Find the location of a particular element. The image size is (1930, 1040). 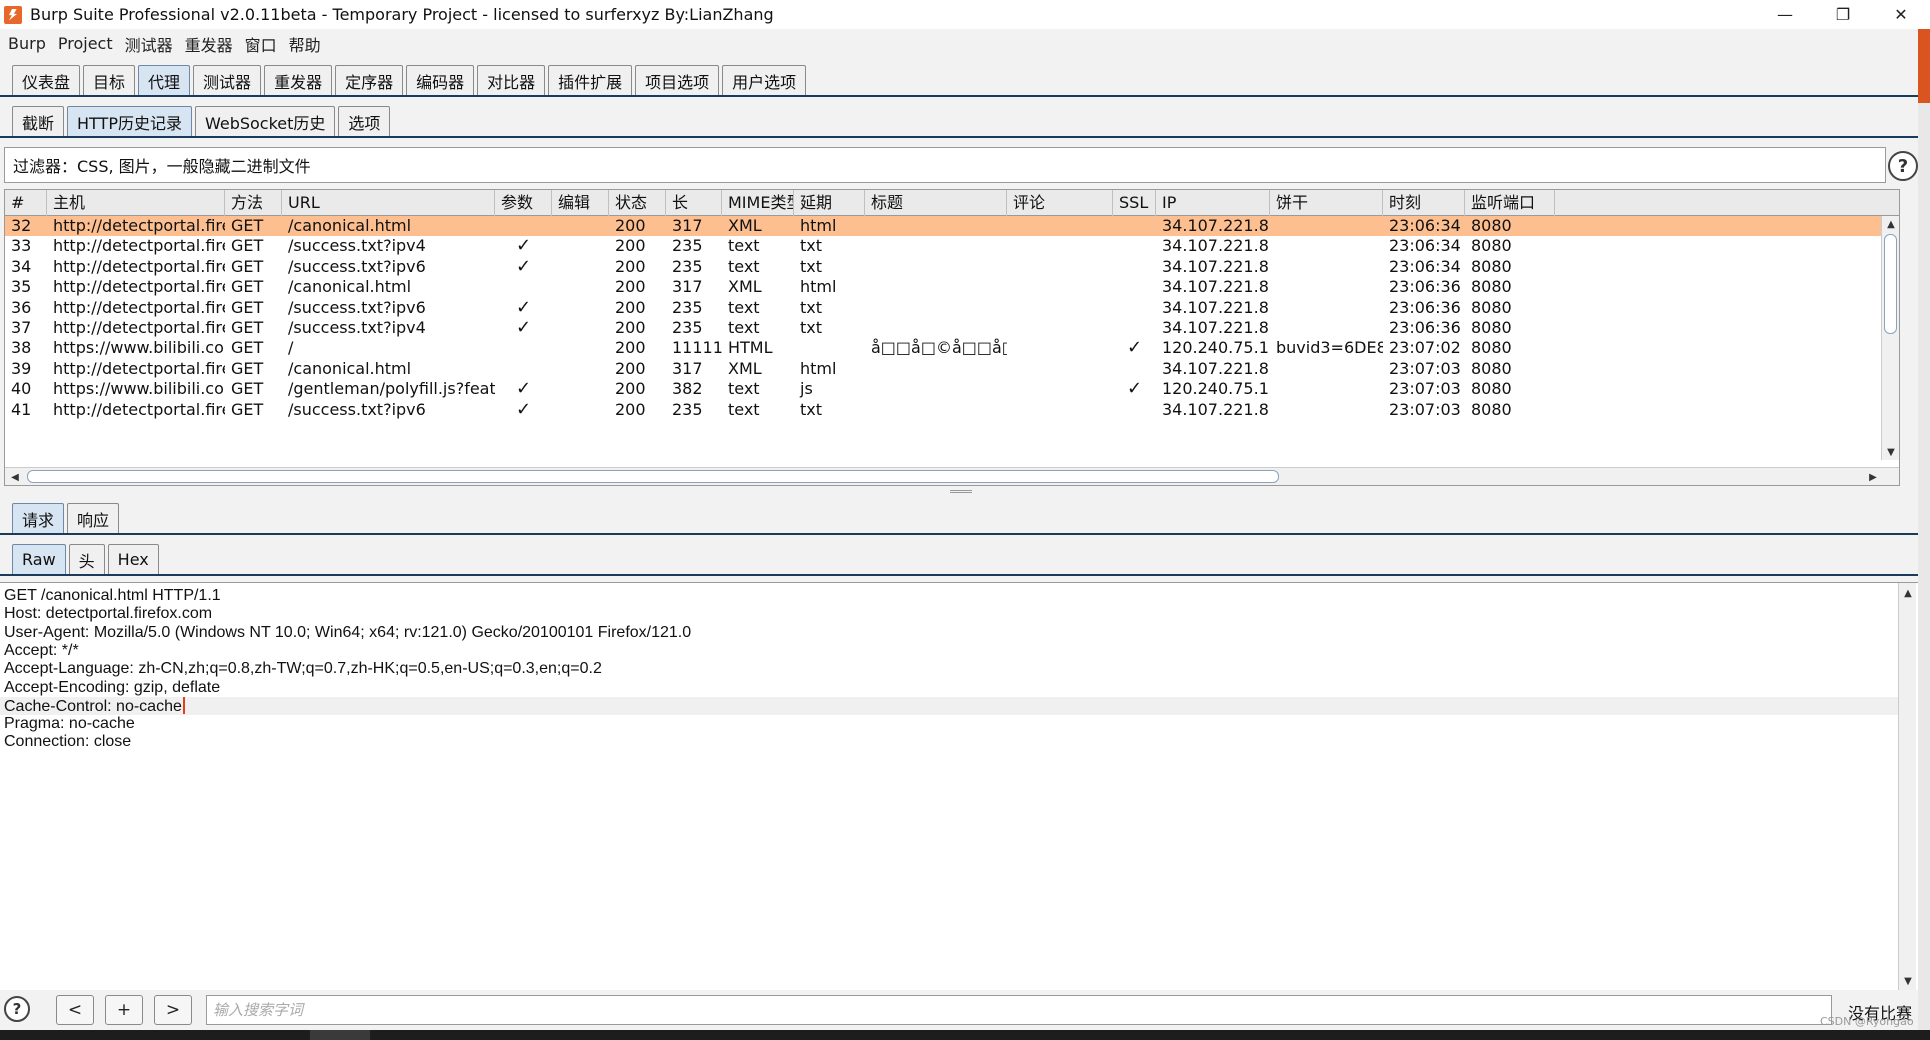

main-tab-0: 仪表盘 is located at coordinates (46, 80).